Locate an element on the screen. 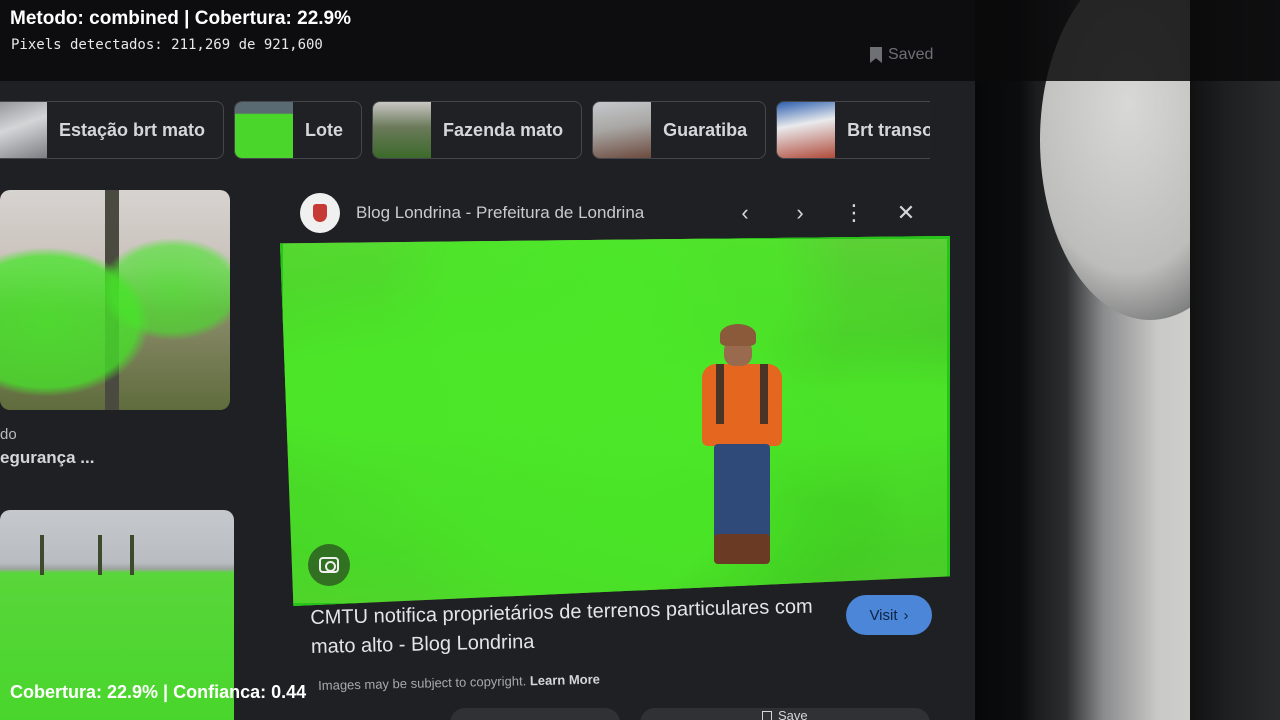 The width and height of the screenshot is (1280, 720). saved-button: Saved is located at coordinates (901, 55).